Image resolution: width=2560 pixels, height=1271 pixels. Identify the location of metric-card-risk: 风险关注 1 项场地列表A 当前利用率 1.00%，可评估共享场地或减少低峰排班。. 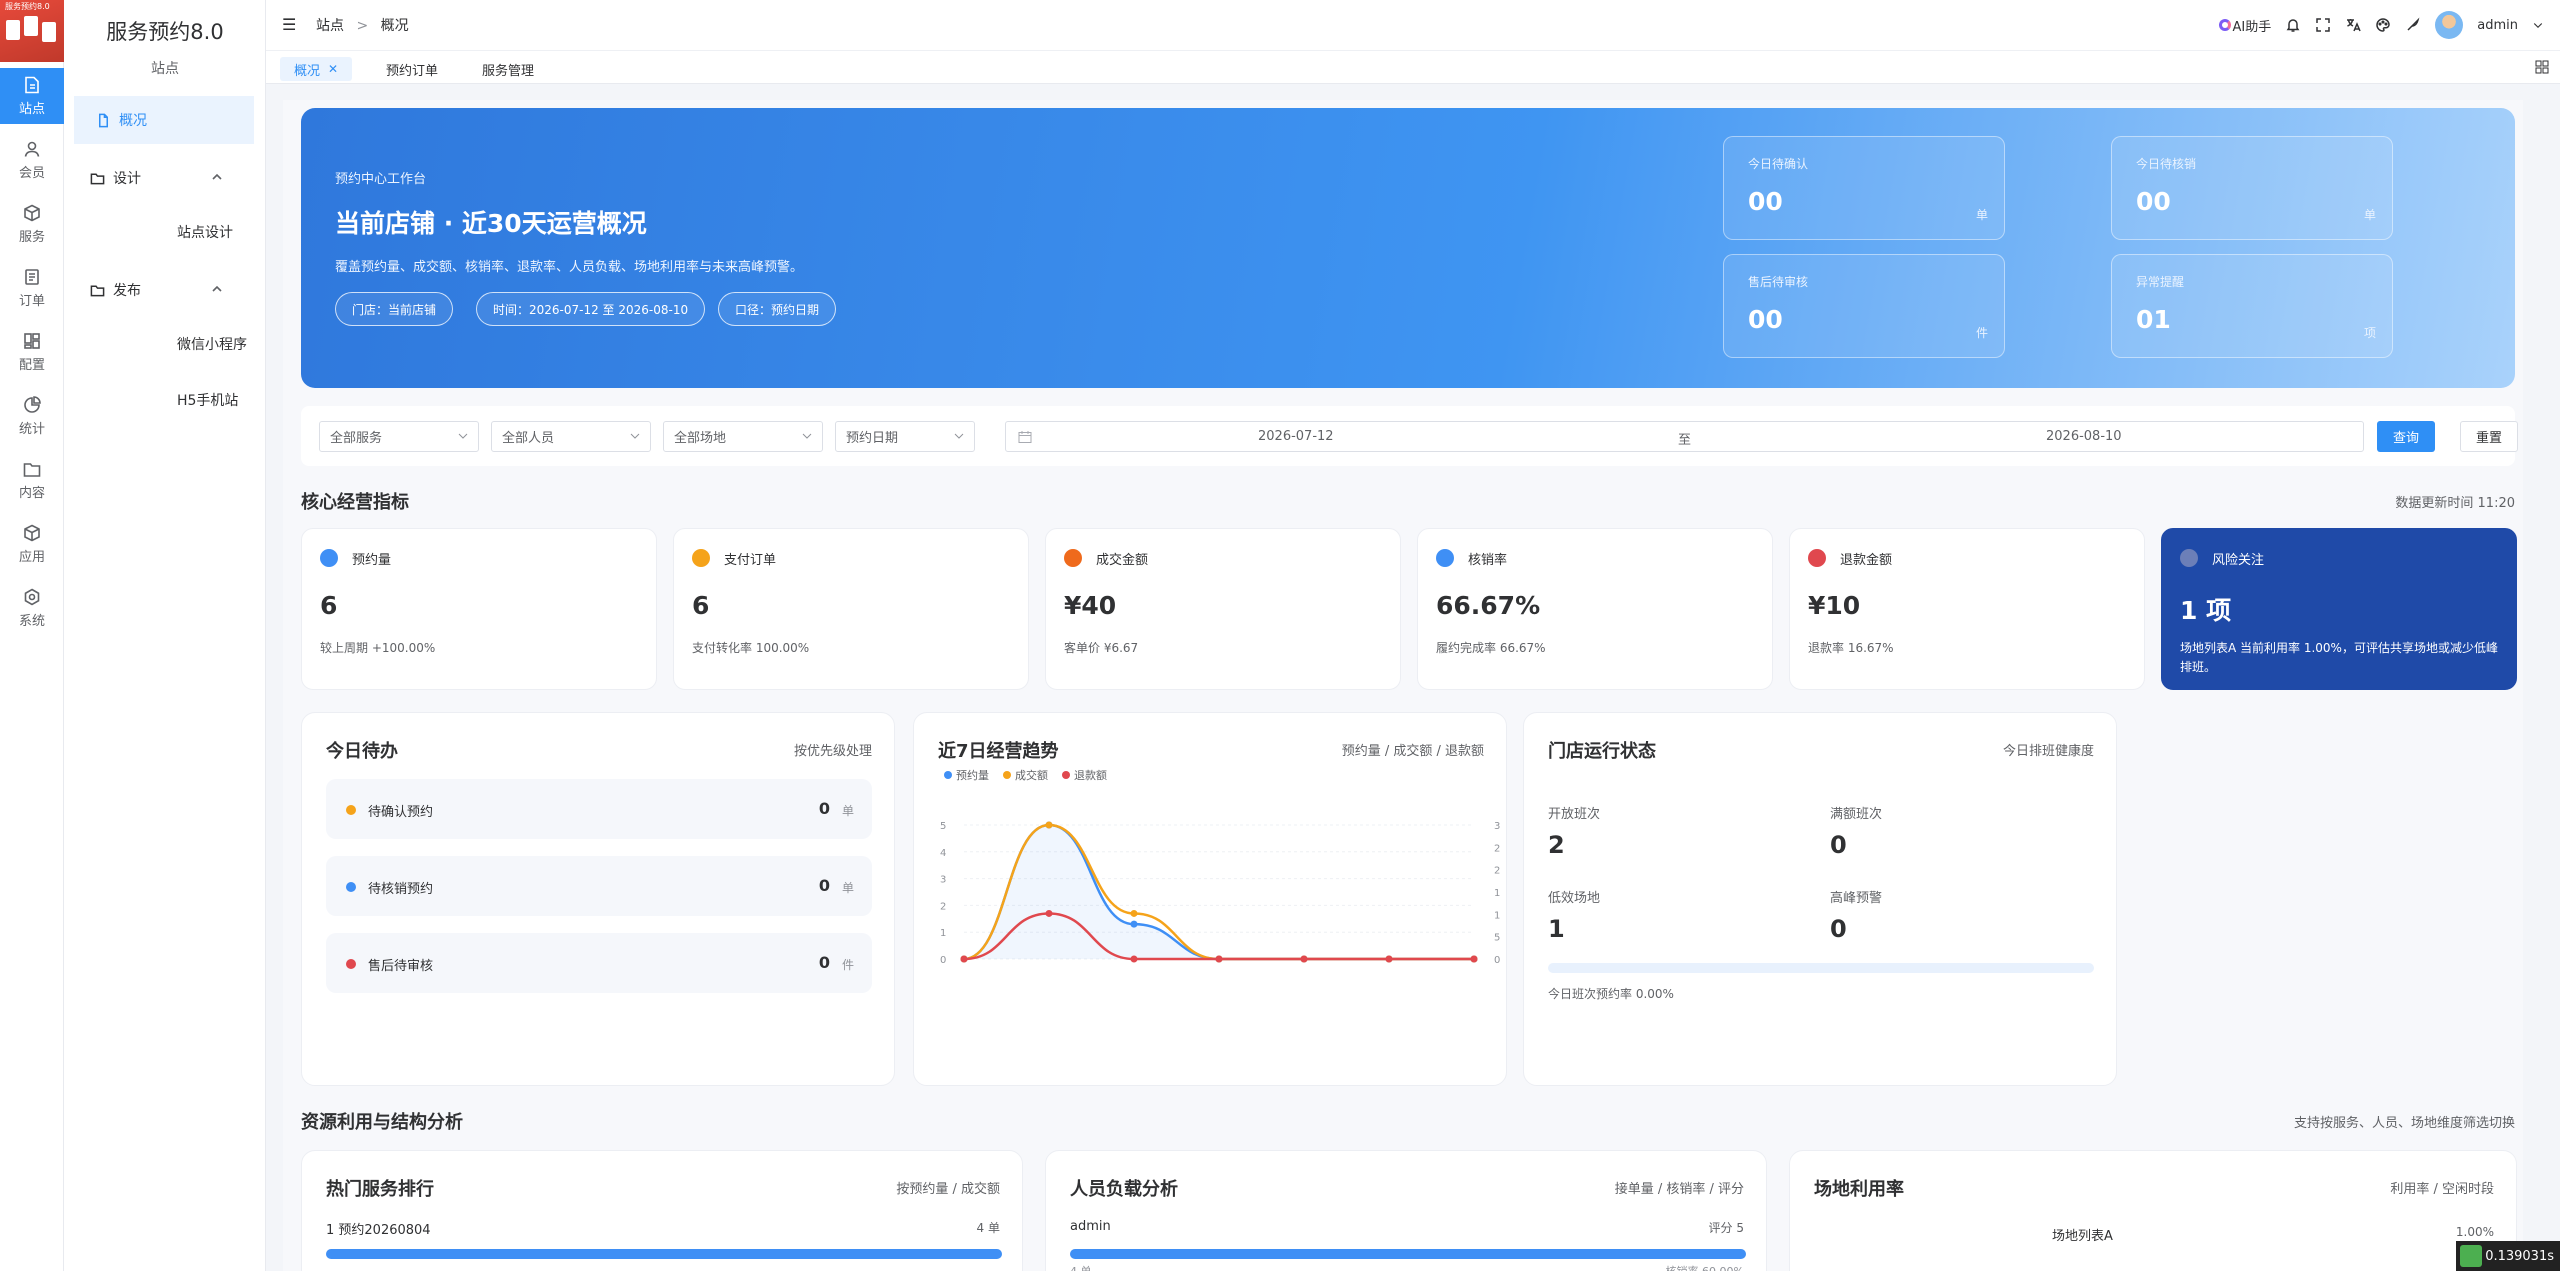
(2339, 609).